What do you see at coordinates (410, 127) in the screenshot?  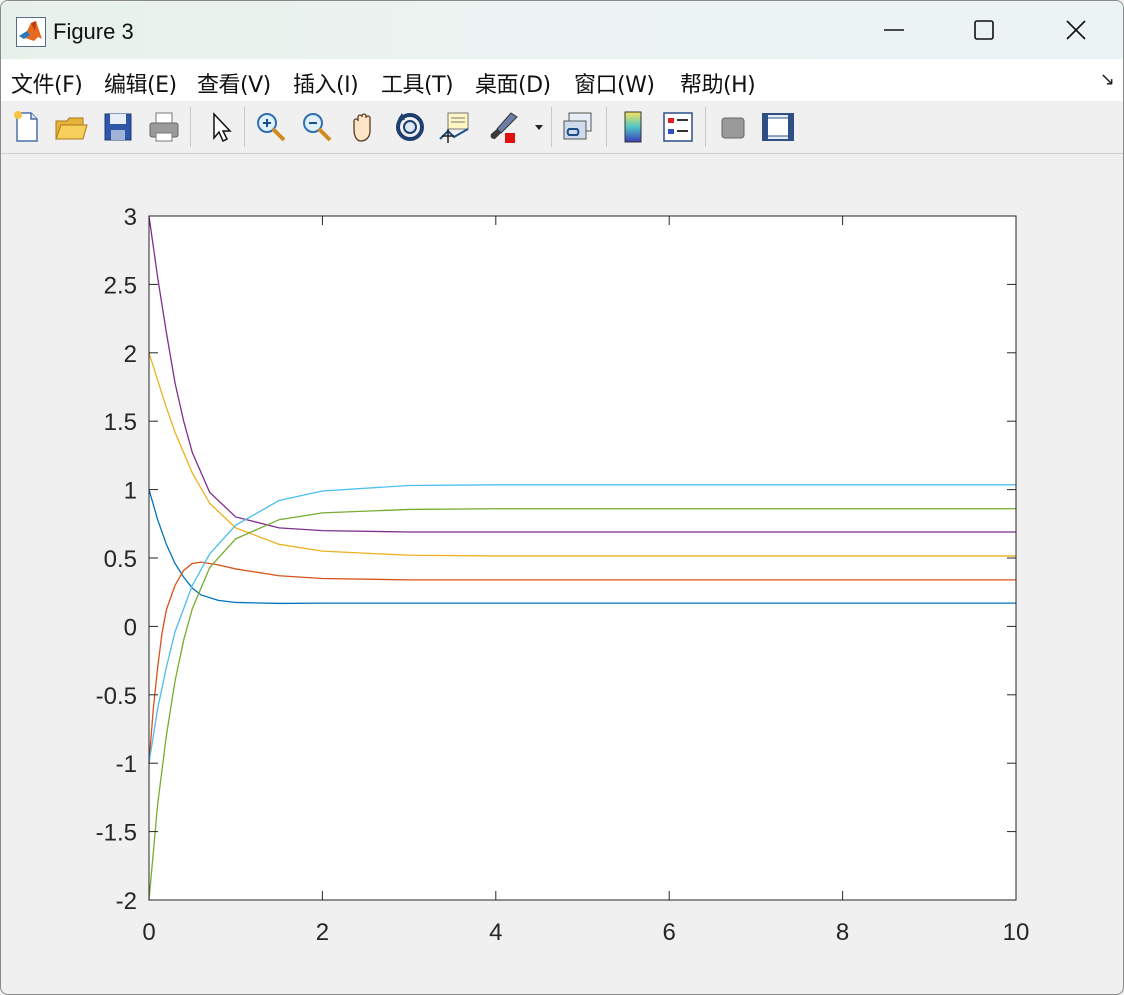 I see `rotate-3d-icon` at bounding box center [410, 127].